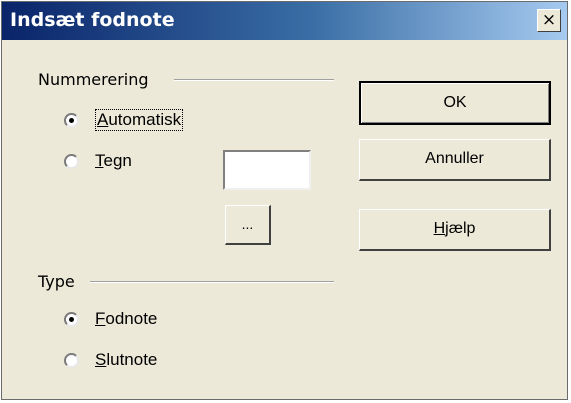 This screenshot has width=571, height=403. Describe the element at coordinates (455, 103) in the screenshot. I see `ok-button: OK` at that location.